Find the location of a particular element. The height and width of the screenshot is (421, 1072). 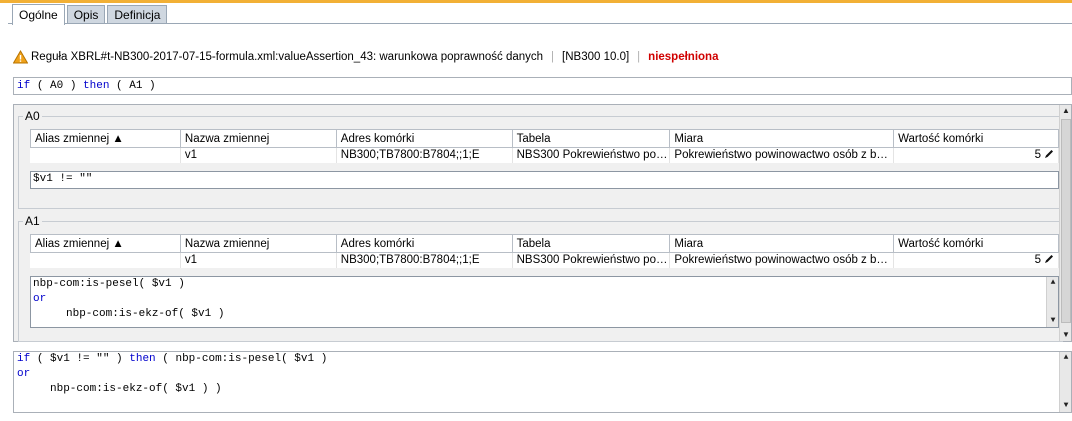

code-line: nbp-com:is-pesel( $v1 ) is located at coordinates (109, 284).